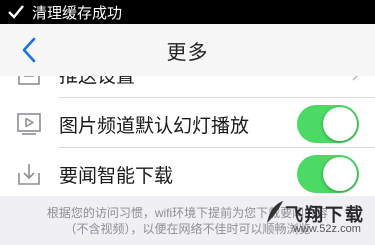 This screenshot has height=245, width=375. I want to click on download-icon, so click(29, 174).